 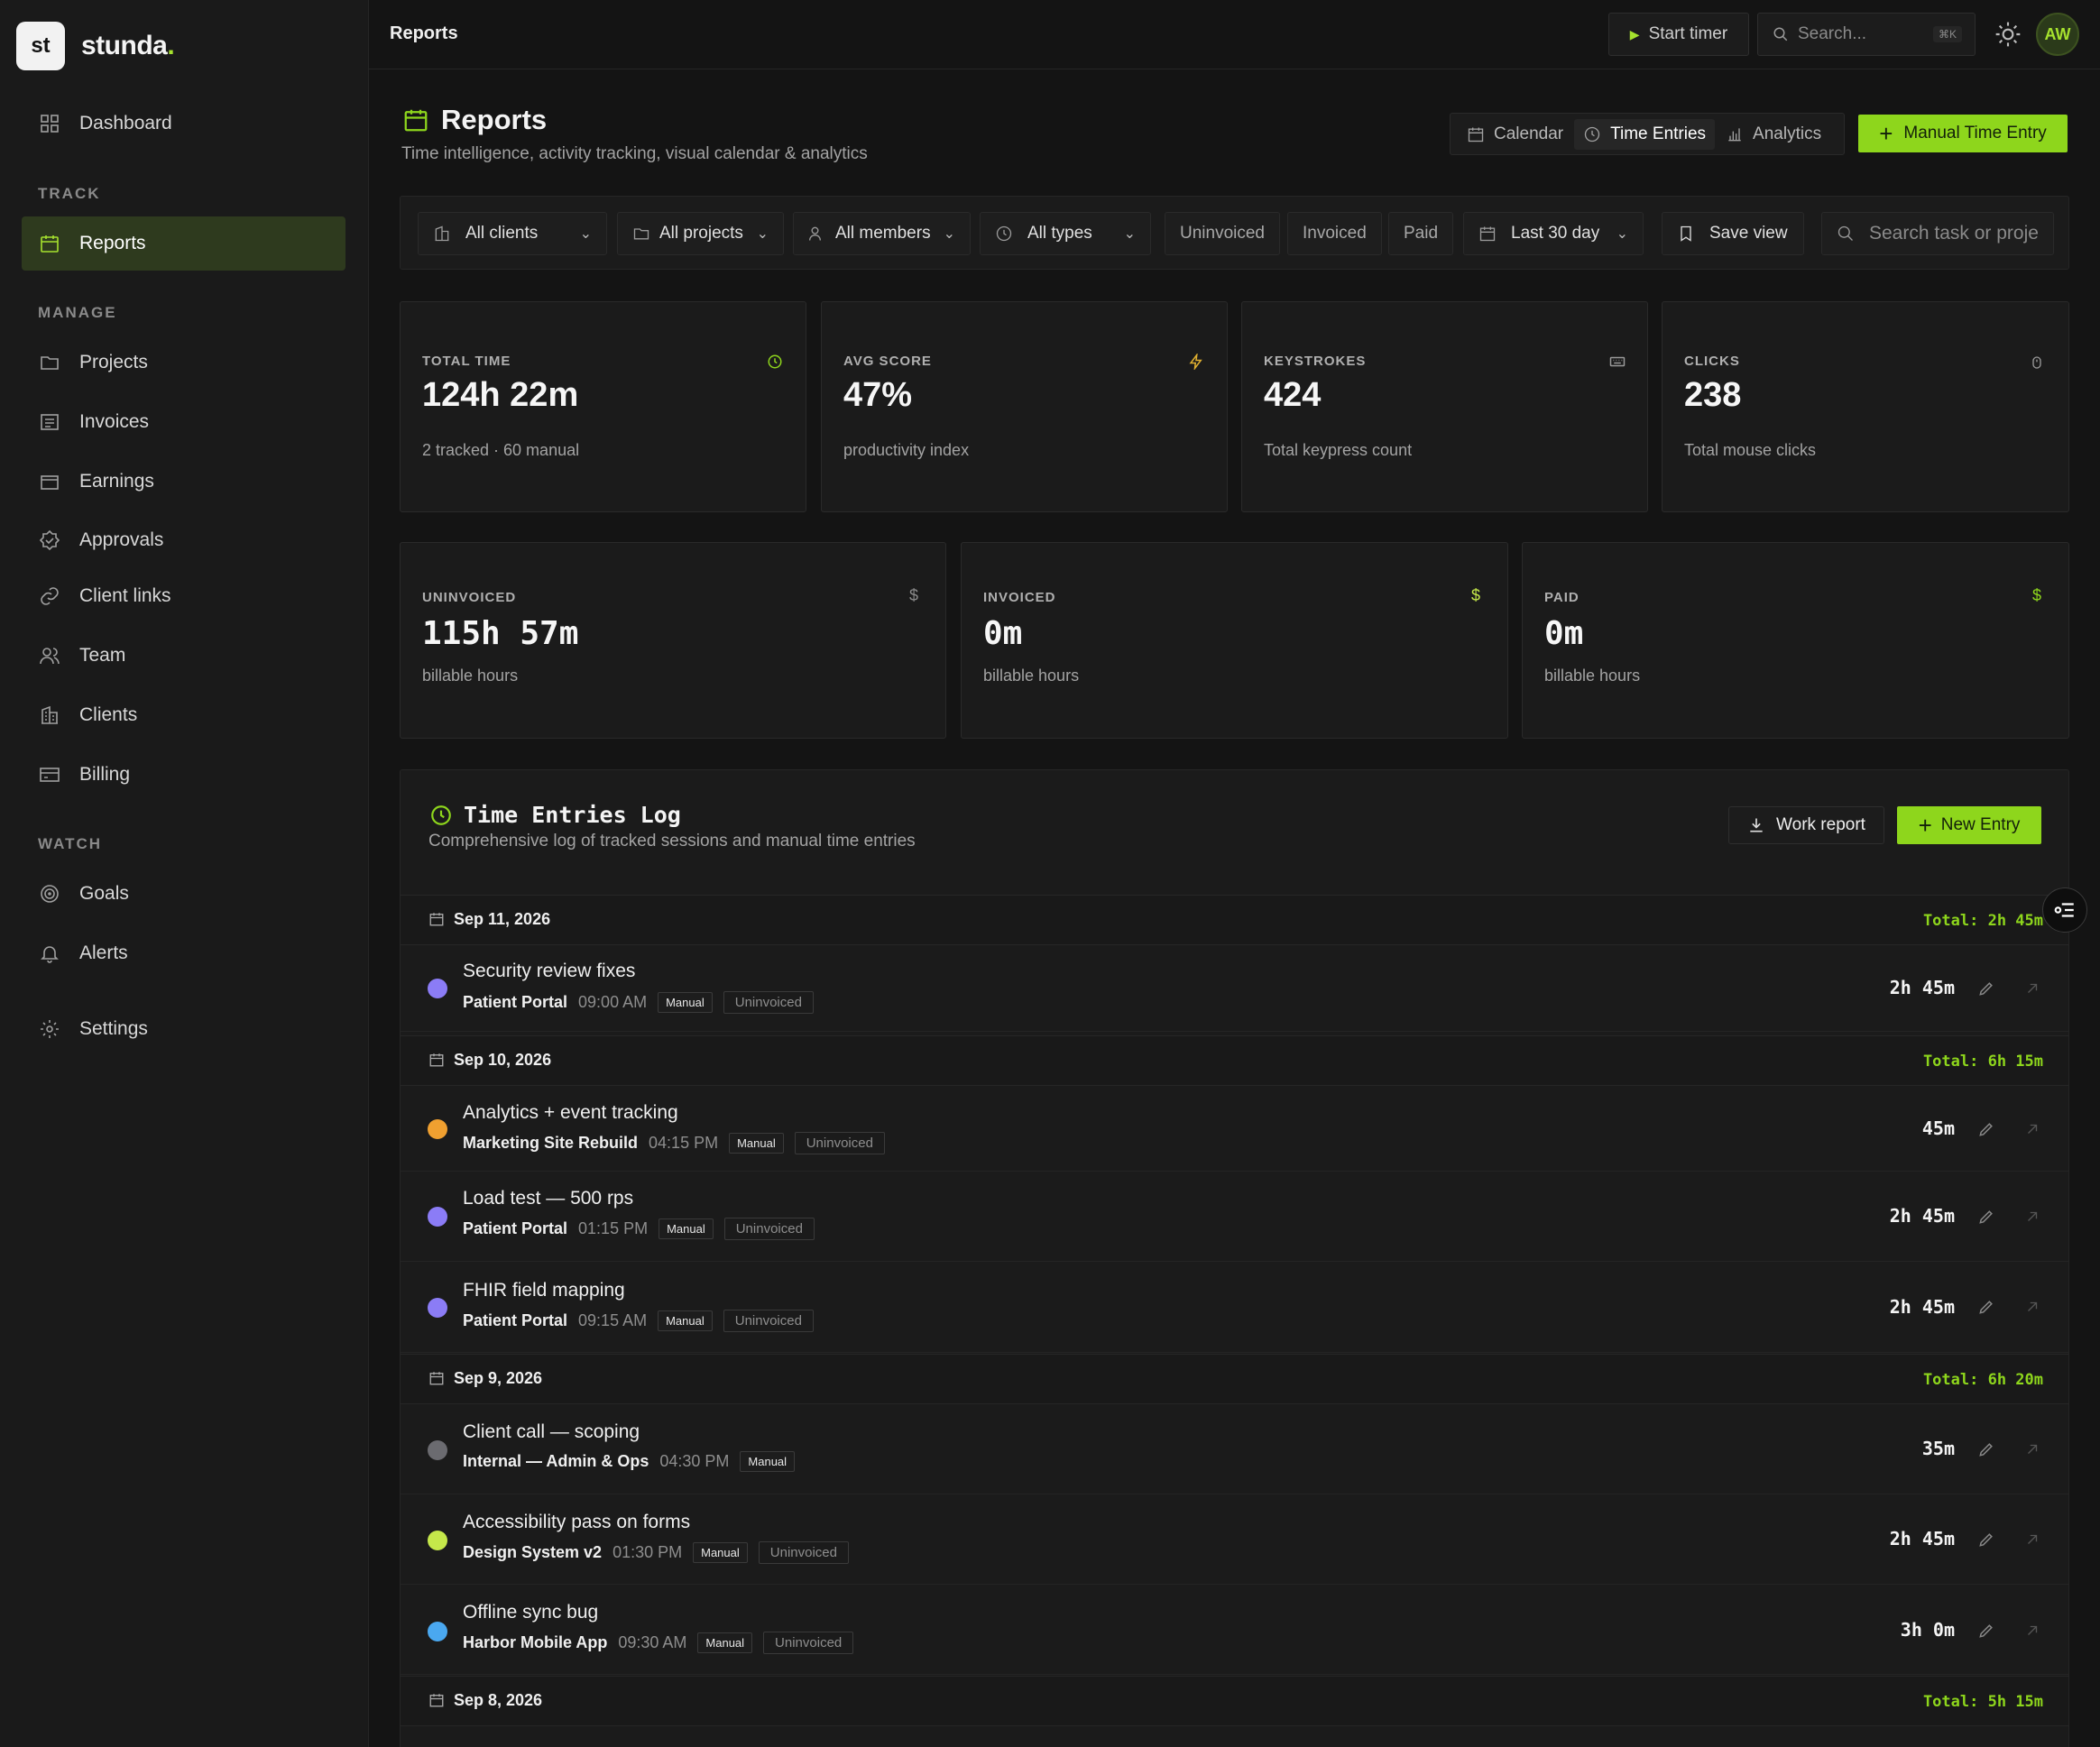 I want to click on sidebar-item-team: Team, so click(x=183, y=656).